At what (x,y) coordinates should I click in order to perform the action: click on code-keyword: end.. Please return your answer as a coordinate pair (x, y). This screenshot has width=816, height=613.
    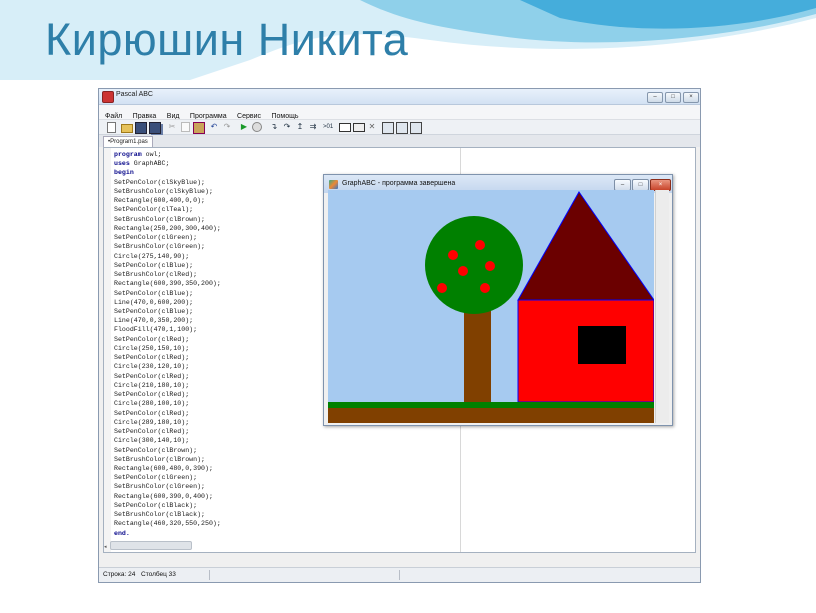
    Looking at the image, I should click on (122, 533).